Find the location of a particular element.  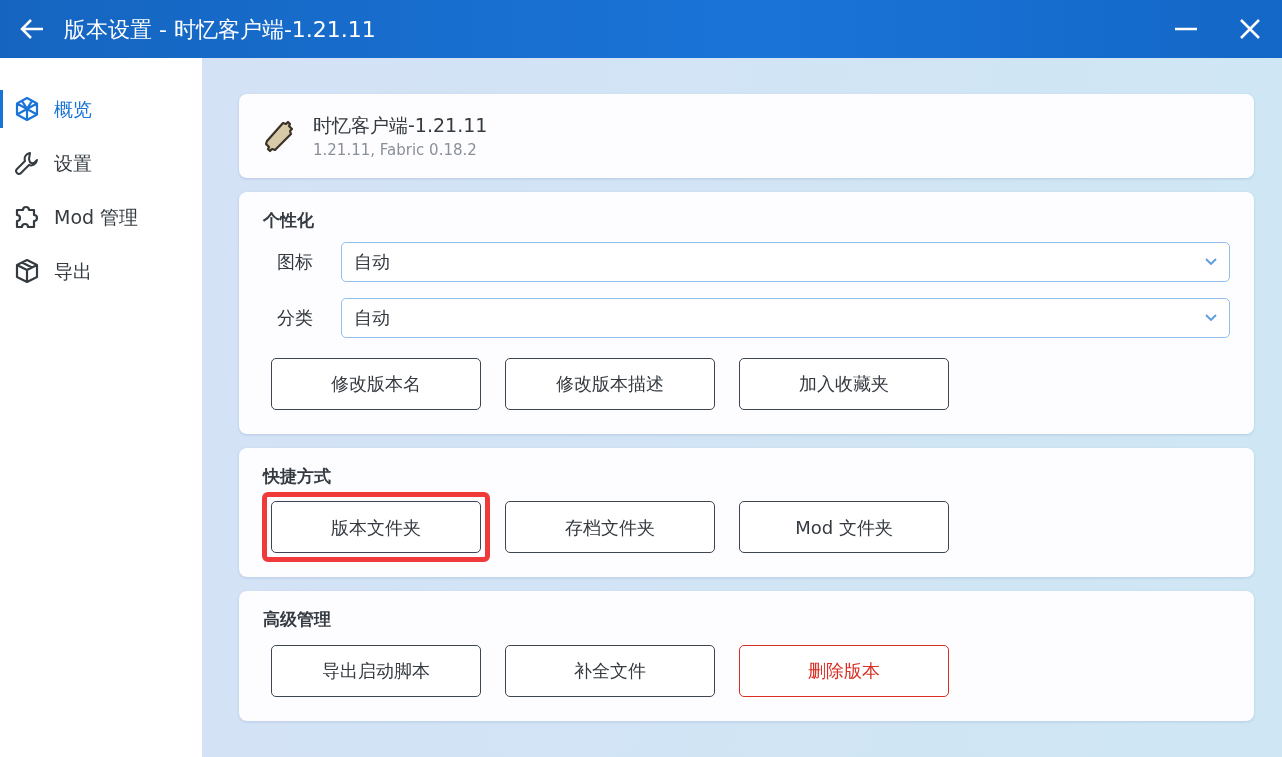

wrench-icon is located at coordinates (27, 163).